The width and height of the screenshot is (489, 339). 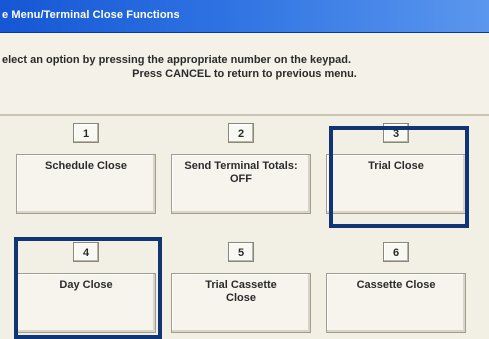 I want to click on option-4-button: Day Close, so click(x=86, y=303).